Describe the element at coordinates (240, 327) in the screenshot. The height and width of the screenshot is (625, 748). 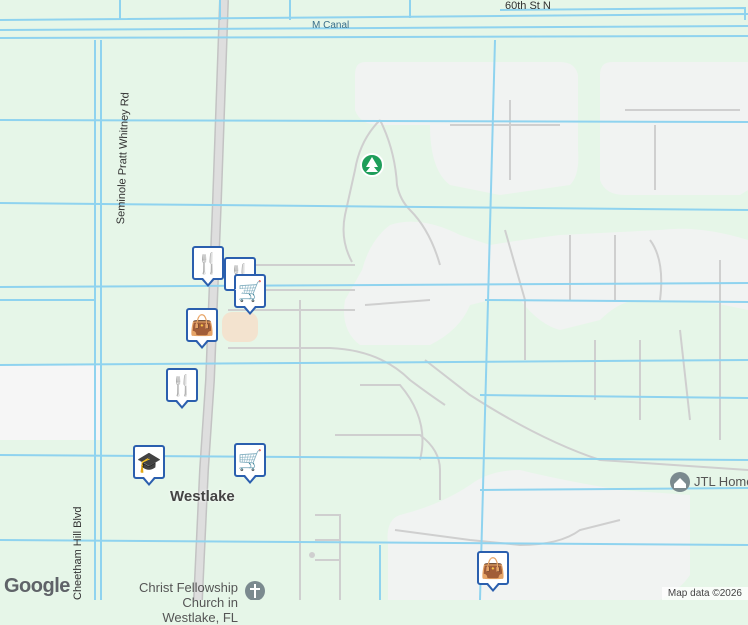
I see `plaza-area` at that location.